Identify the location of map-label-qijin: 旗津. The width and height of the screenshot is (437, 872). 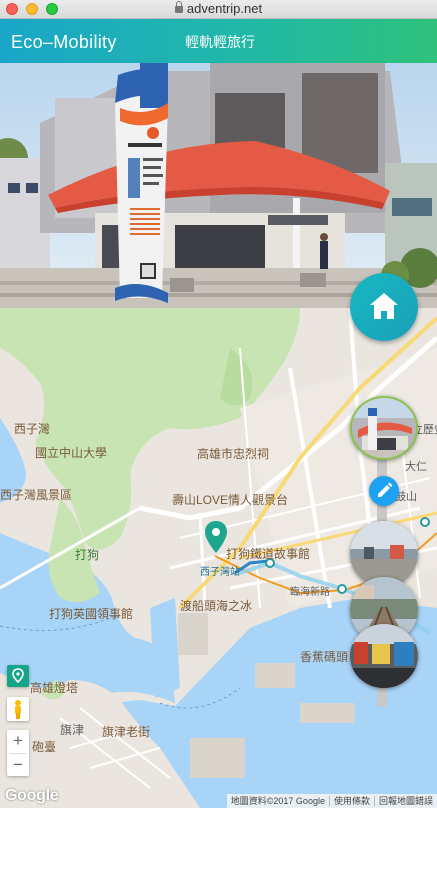
(72, 730).